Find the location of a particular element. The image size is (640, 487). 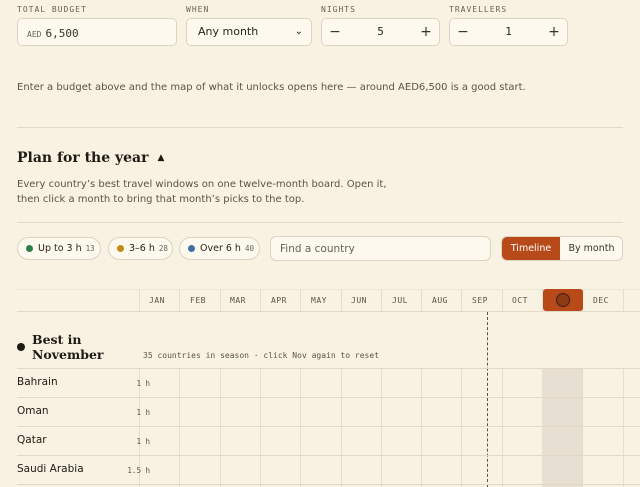

country-name: Bahrain is located at coordinates (37, 382).